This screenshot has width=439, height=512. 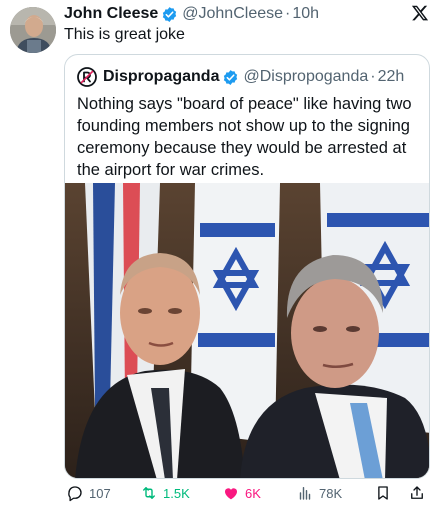 What do you see at coordinates (241, 493) in the screenshot?
I see `like-button: 6K` at bounding box center [241, 493].